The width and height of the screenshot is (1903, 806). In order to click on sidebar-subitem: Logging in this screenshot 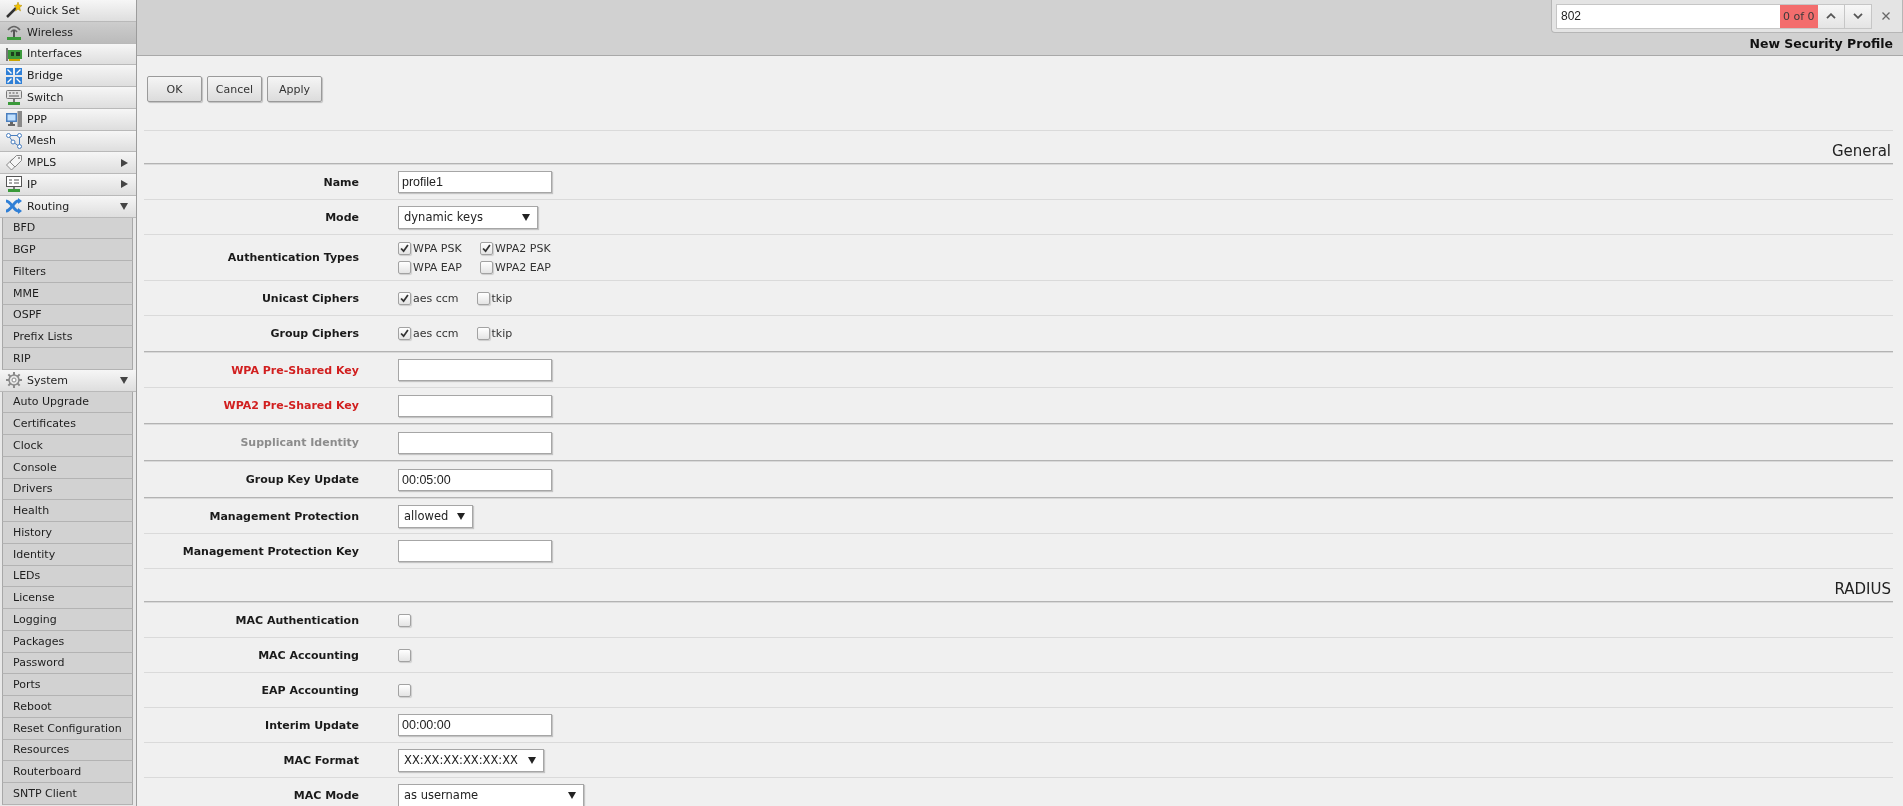, I will do `click(67, 620)`.